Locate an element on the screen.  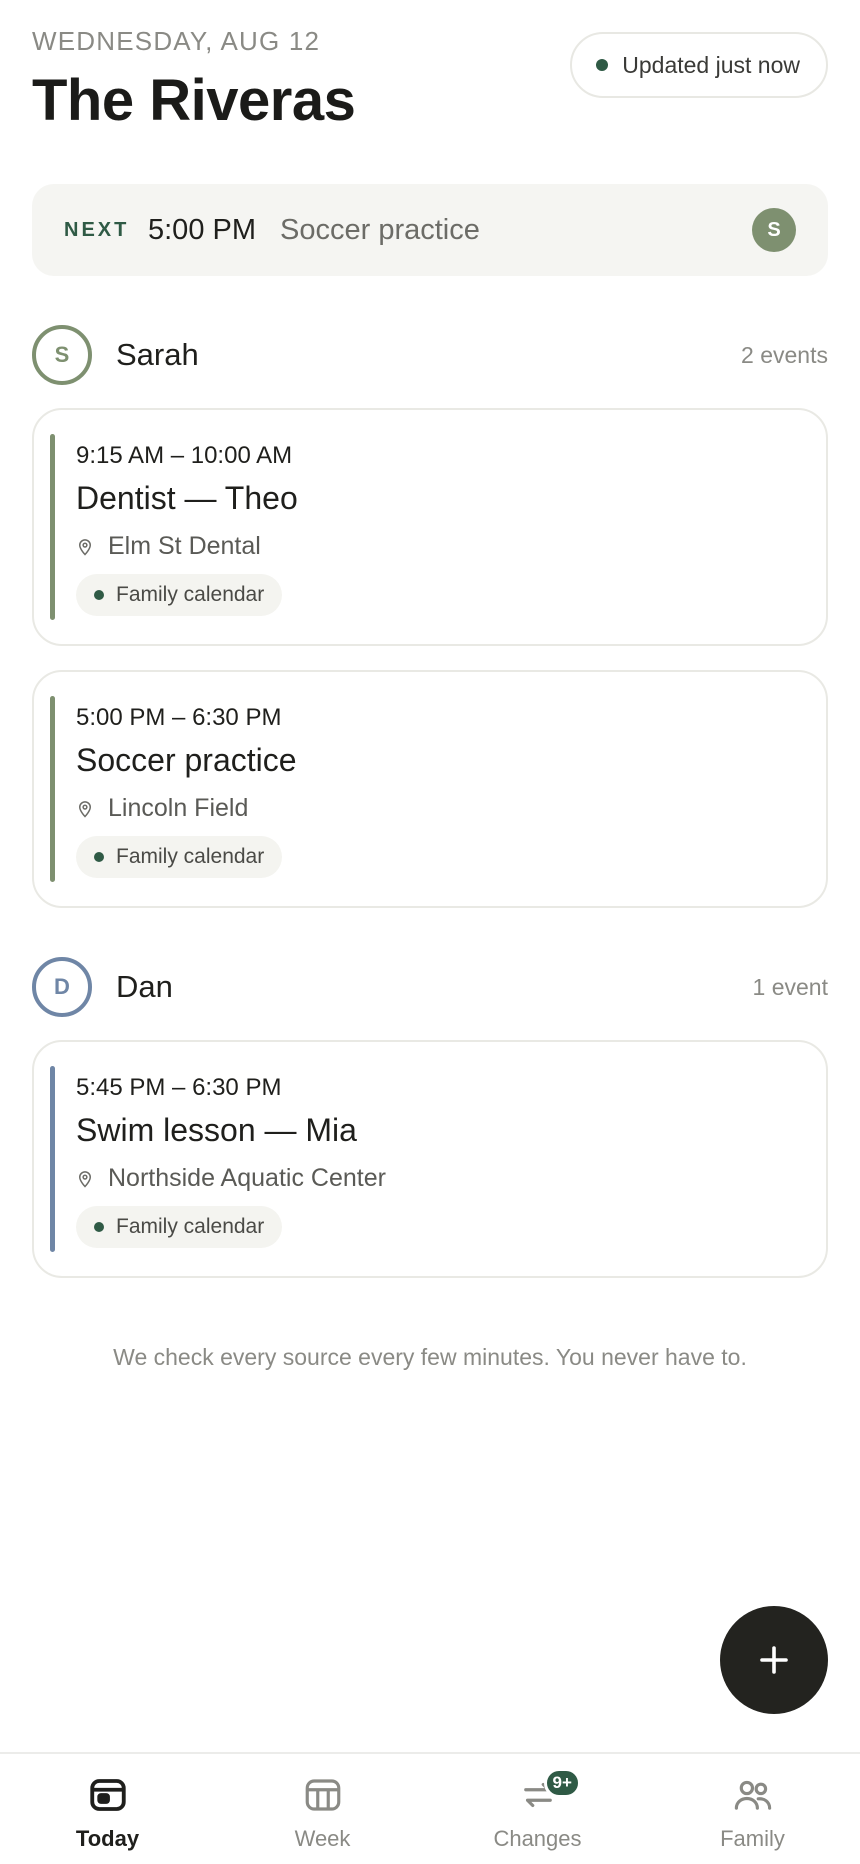
tab-today: Today is located at coordinates (107, 1809).